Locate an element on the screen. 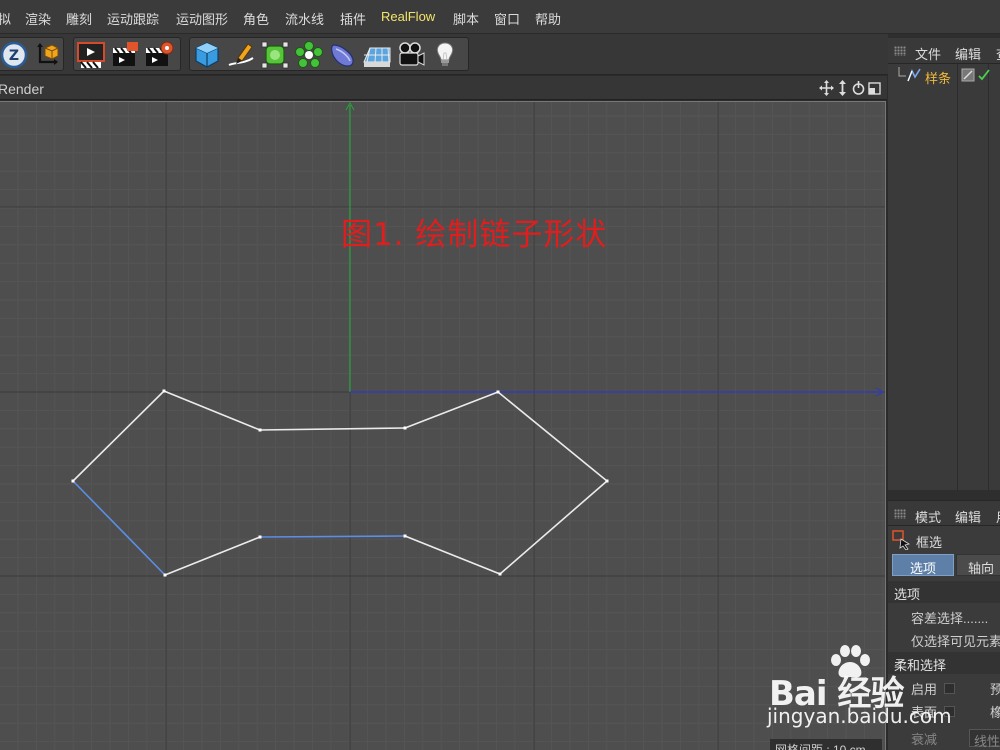 Image resolution: width=1000 pixels, height=750 pixels. tab-axis: 轴向 is located at coordinates (978, 565).